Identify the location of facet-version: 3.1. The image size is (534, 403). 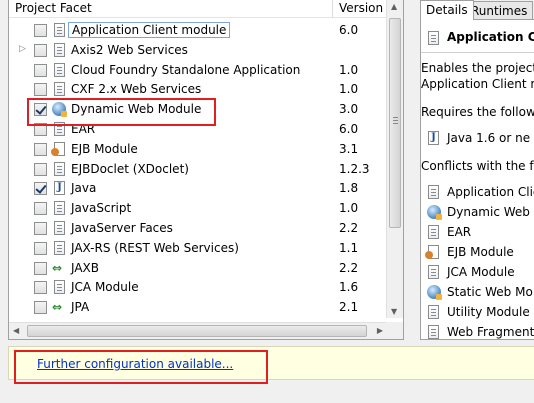
(348, 149).